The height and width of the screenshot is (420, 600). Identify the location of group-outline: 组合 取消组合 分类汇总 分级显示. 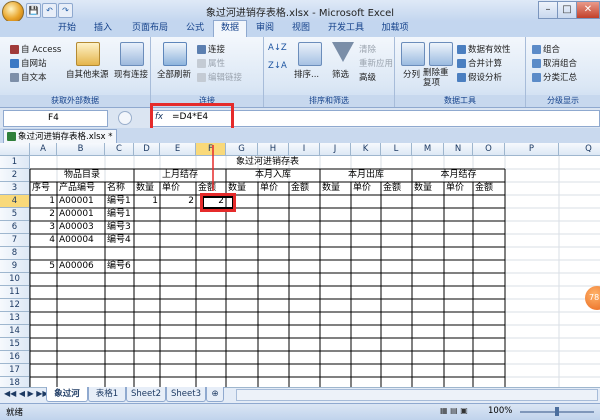
(563, 72).